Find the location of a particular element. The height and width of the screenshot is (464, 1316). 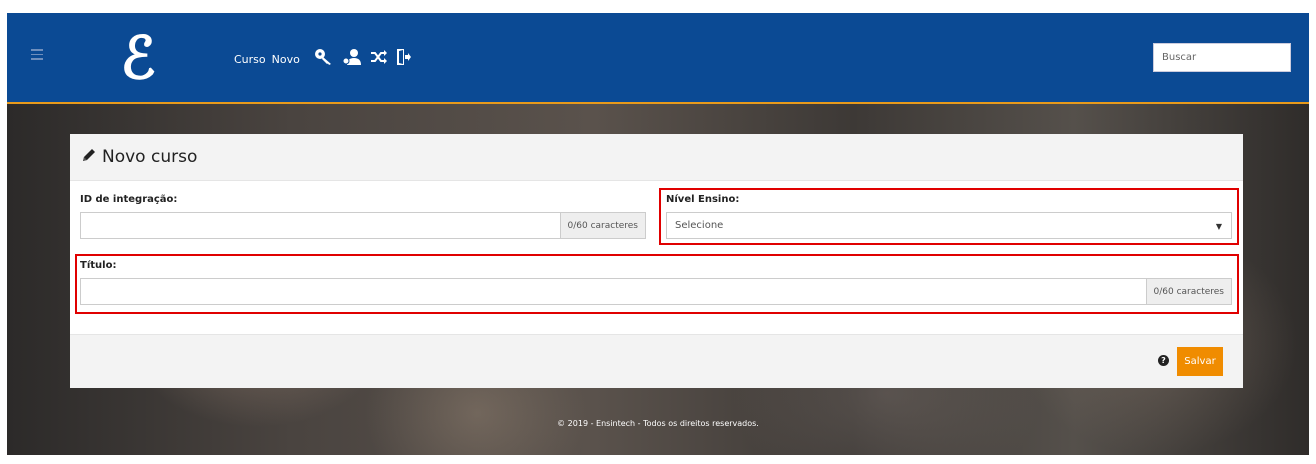

key-icon is located at coordinates (324, 59).